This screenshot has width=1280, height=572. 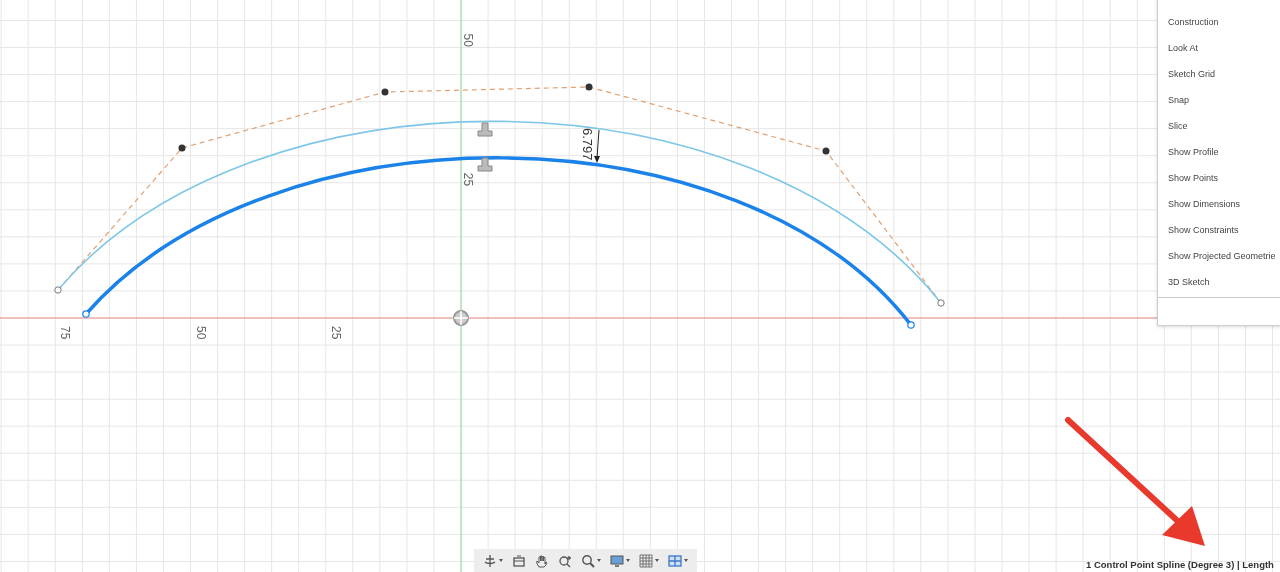 What do you see at coordinates (646, 560) in the screenshot?
I see `grid-icon` at bounding box center [646, 560].